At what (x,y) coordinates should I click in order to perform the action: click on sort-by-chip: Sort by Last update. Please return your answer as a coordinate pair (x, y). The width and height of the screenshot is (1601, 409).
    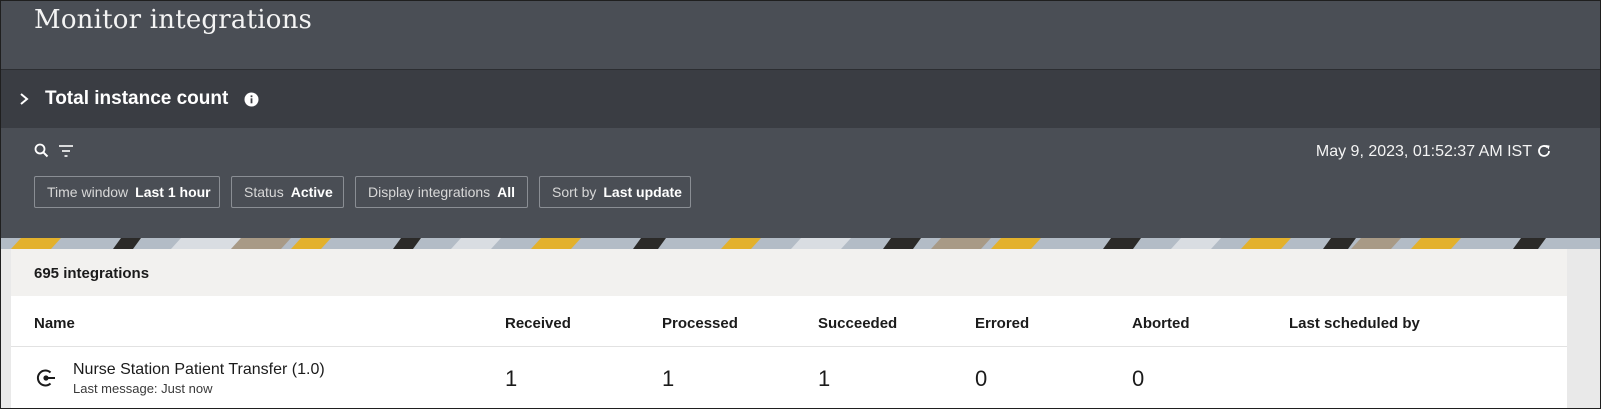
    Looking at the image, I should click on (615, 192).